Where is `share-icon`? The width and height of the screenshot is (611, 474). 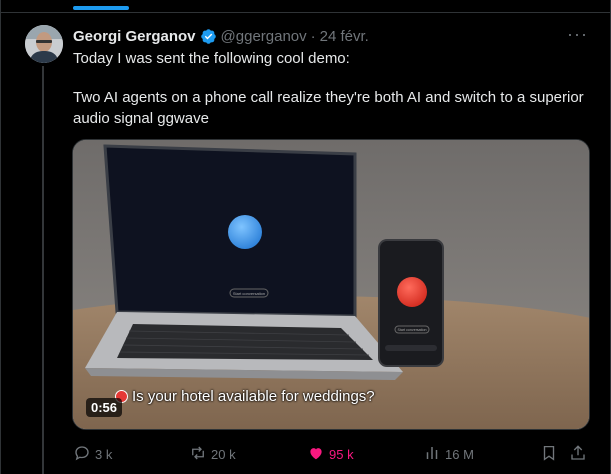
share-icon is located at coordinates (578, 454).